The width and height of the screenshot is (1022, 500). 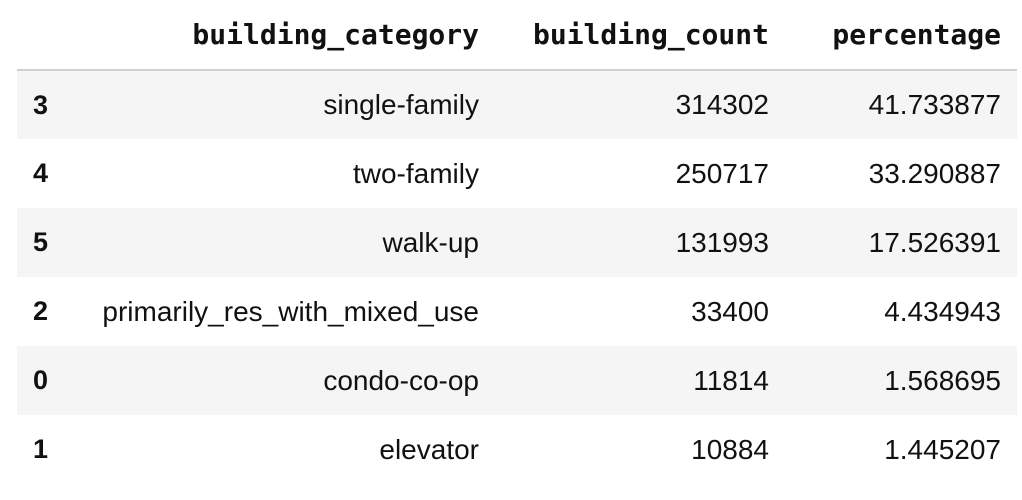 What do you see at coordinates (722, 242) in the screenshot?
I see `cell-building-count: 131993` at bounding box center [722, 242].